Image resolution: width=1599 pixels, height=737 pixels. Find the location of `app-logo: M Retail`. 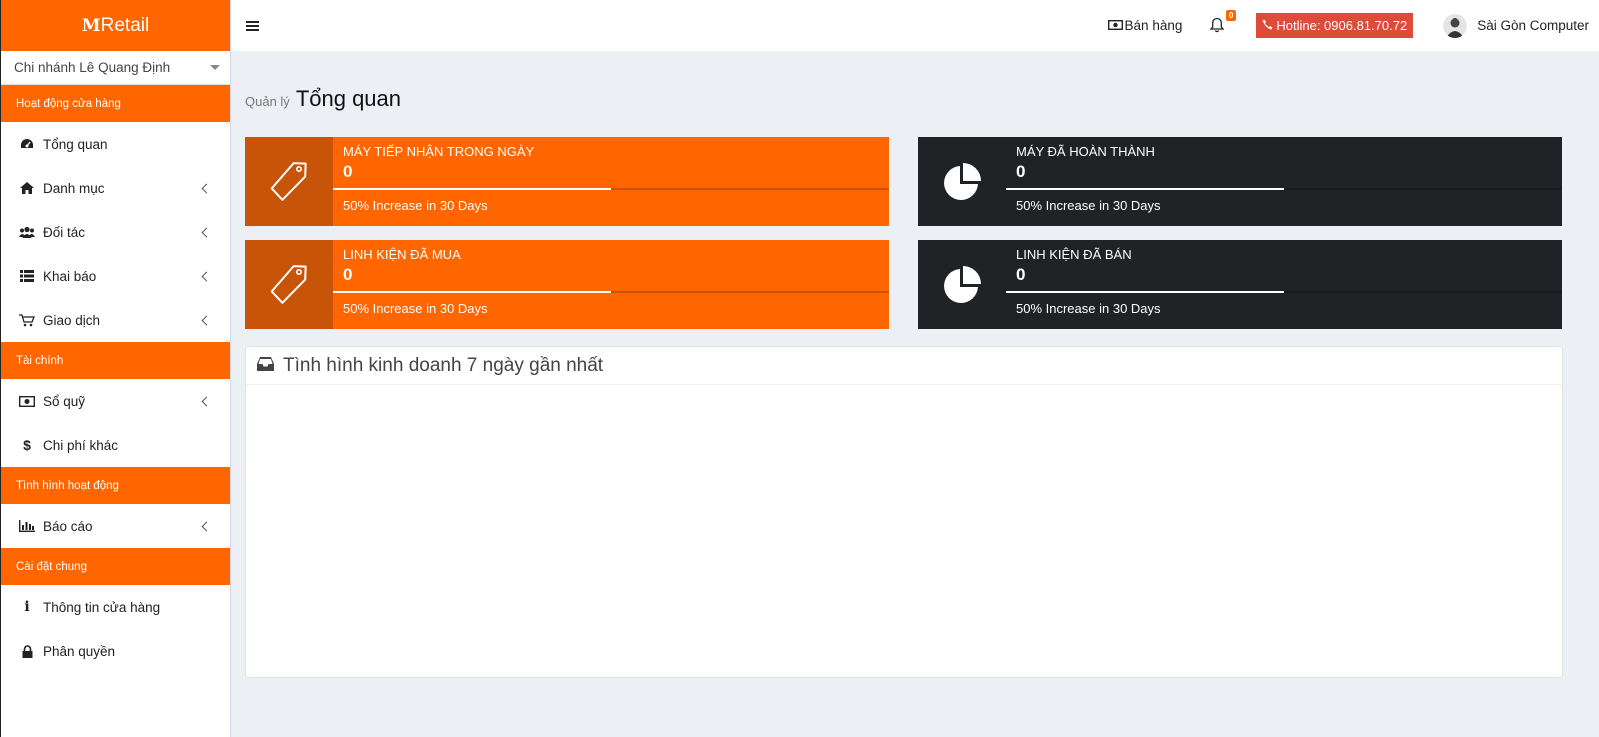

app-logo: M Retail is located at coordinates (115, 25).